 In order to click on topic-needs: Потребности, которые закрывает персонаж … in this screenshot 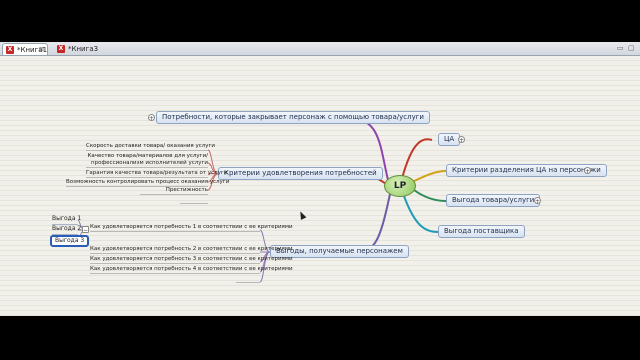, I will do `click(293, 117)`.